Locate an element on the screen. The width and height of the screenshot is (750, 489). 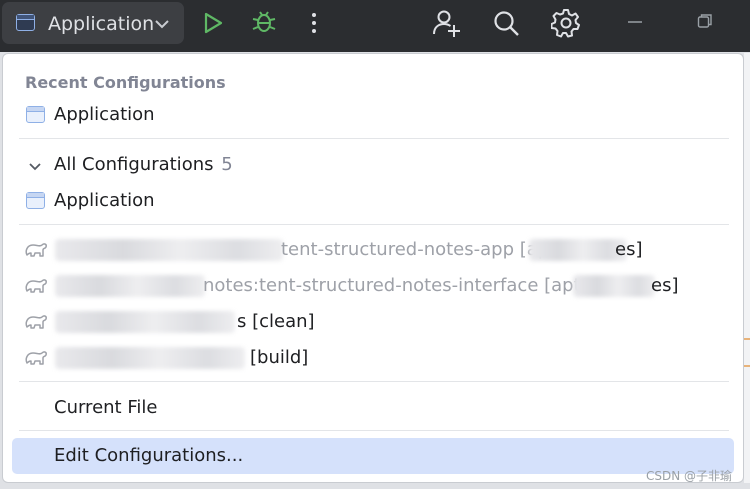
config-item-application: Application is located at coordinates (373, 201).